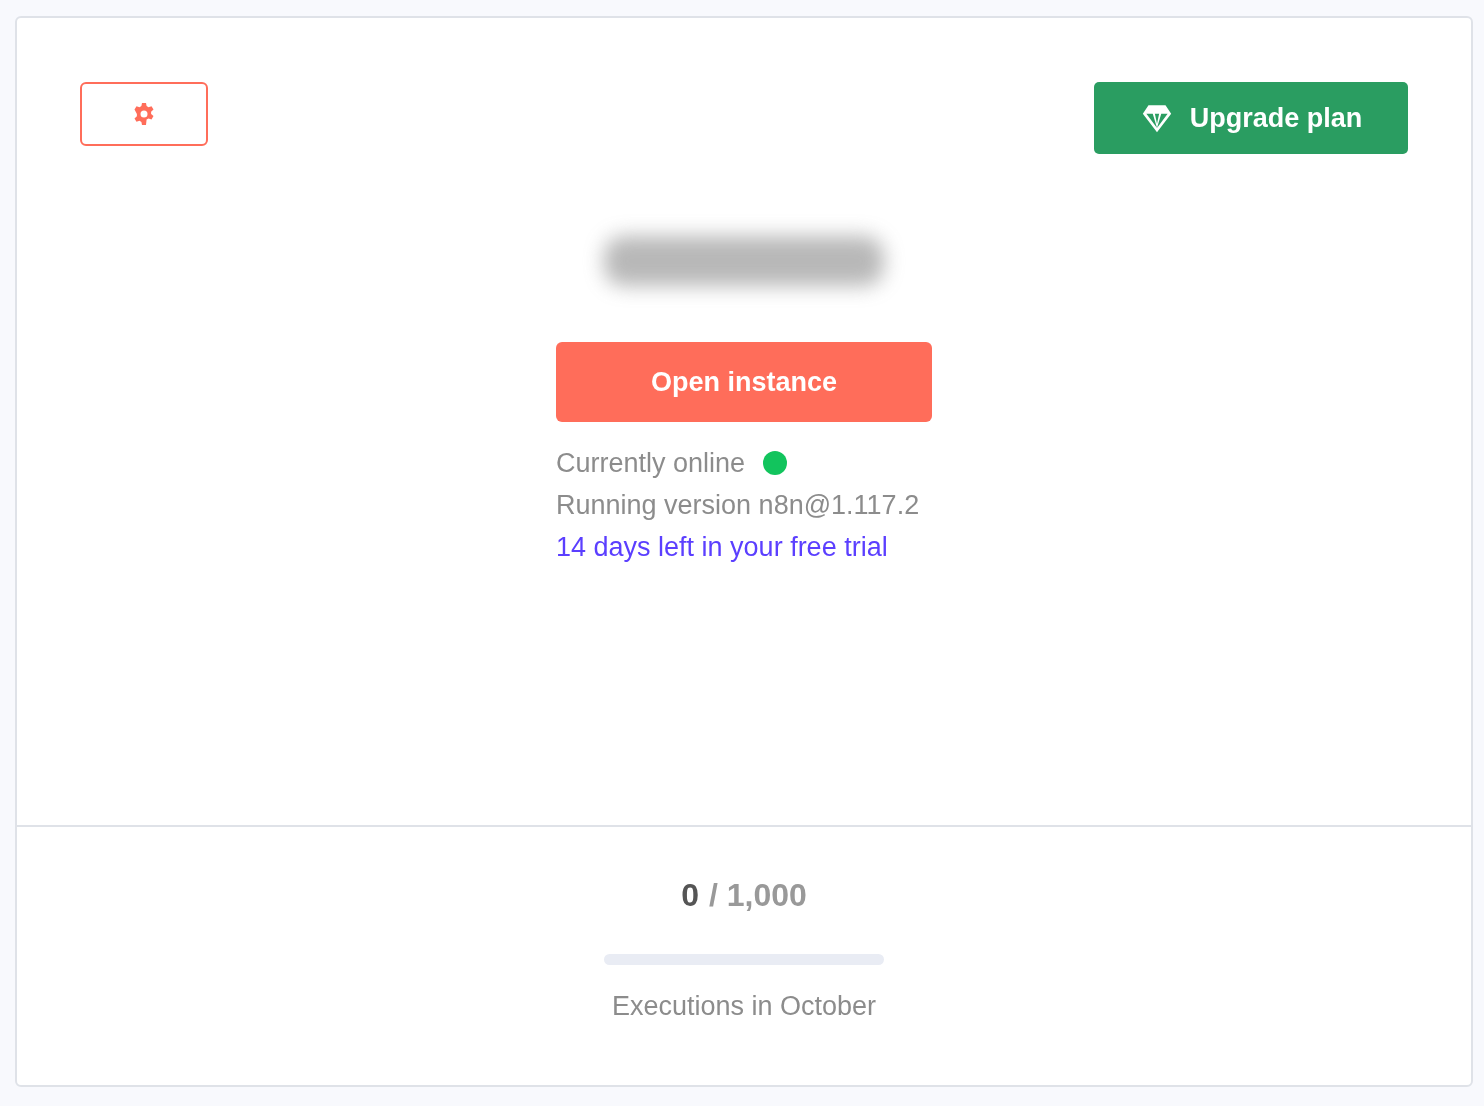 This screenshot has height=1106, width=1484. Describe the element at coordinates (1251, 118) in the screenshot. I see `upgrade-button: Upgrade plan` at that location.